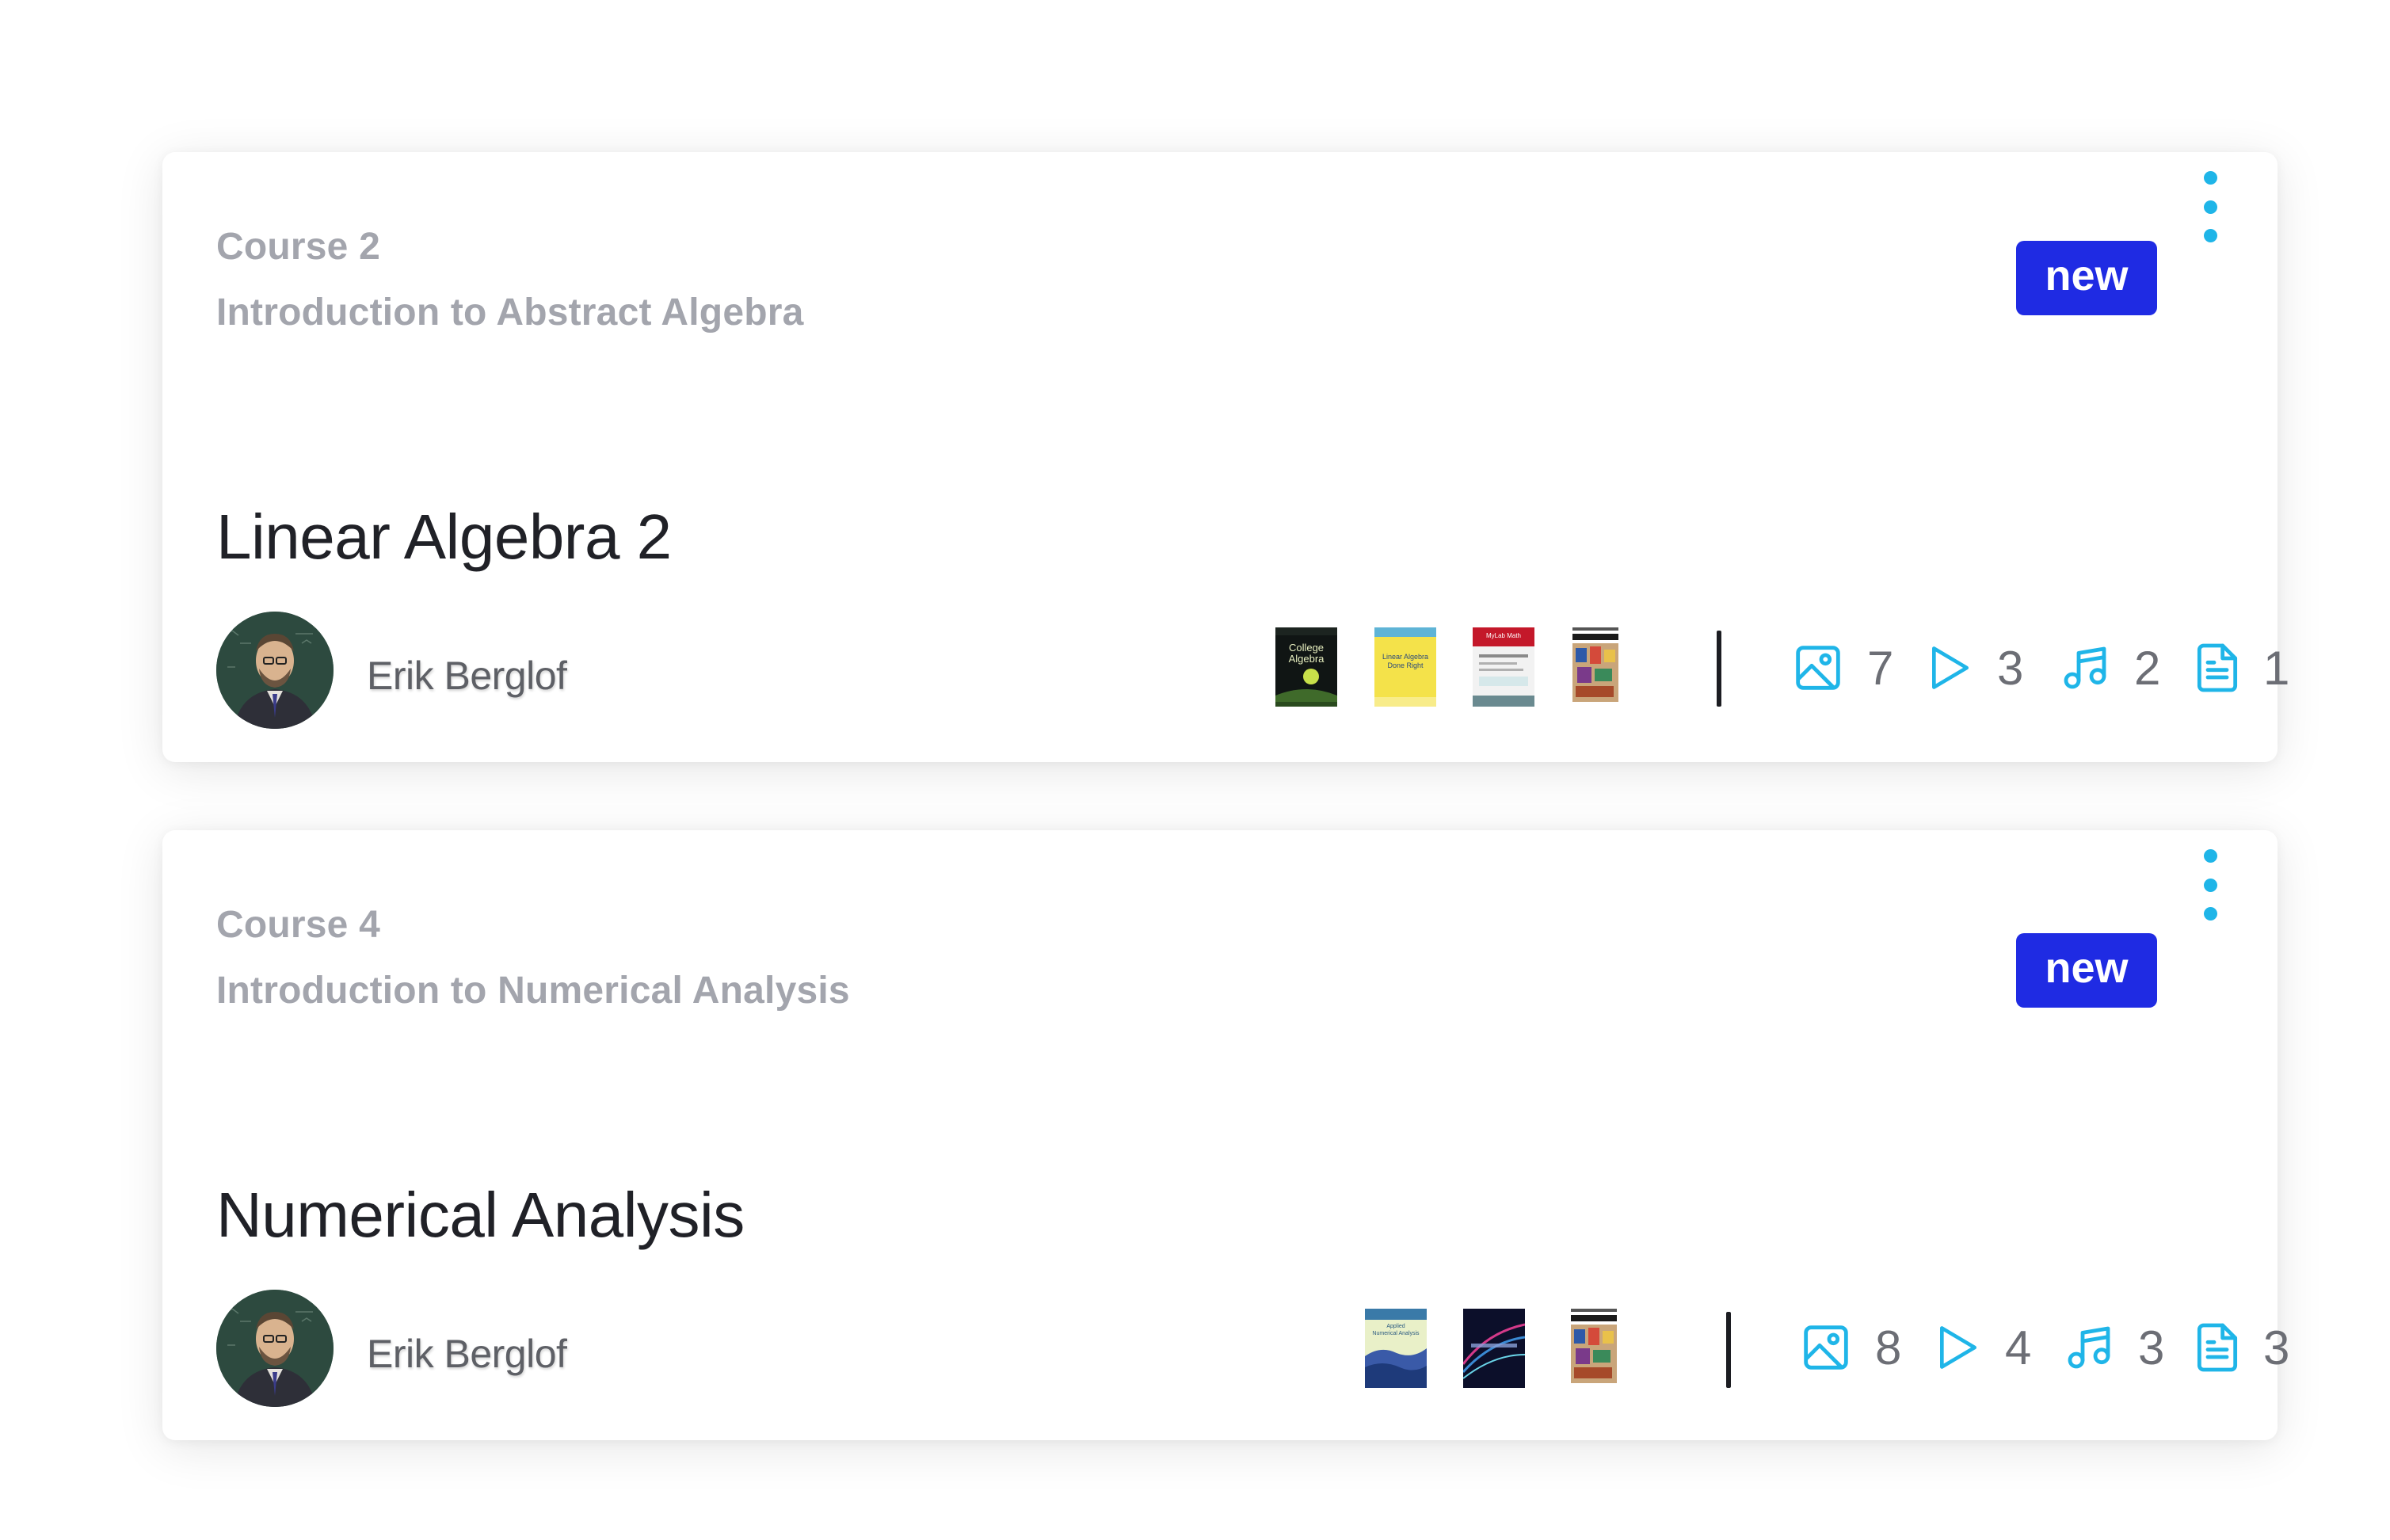  What do you see at coordinates (480, 1215) in the screenshot?
I see `course-title: Numerical Analysis` at bounding box center [480, 1215].